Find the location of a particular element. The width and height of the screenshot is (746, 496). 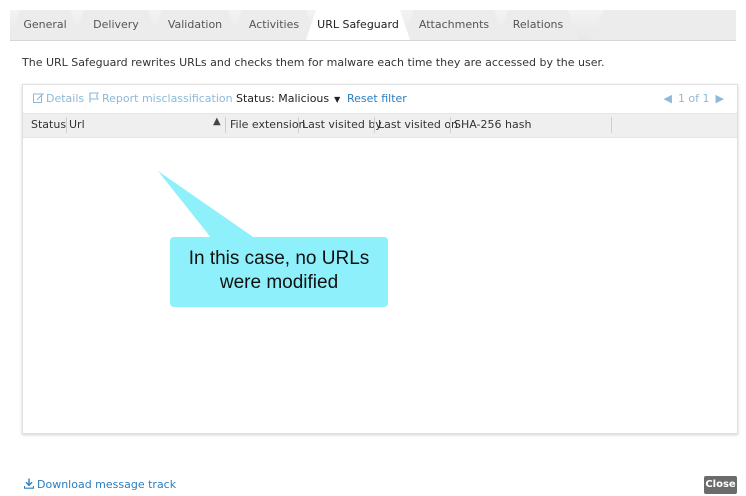

status-filter-dropdown: Status: Malicious ▼ is located at coordinates (288, 98).